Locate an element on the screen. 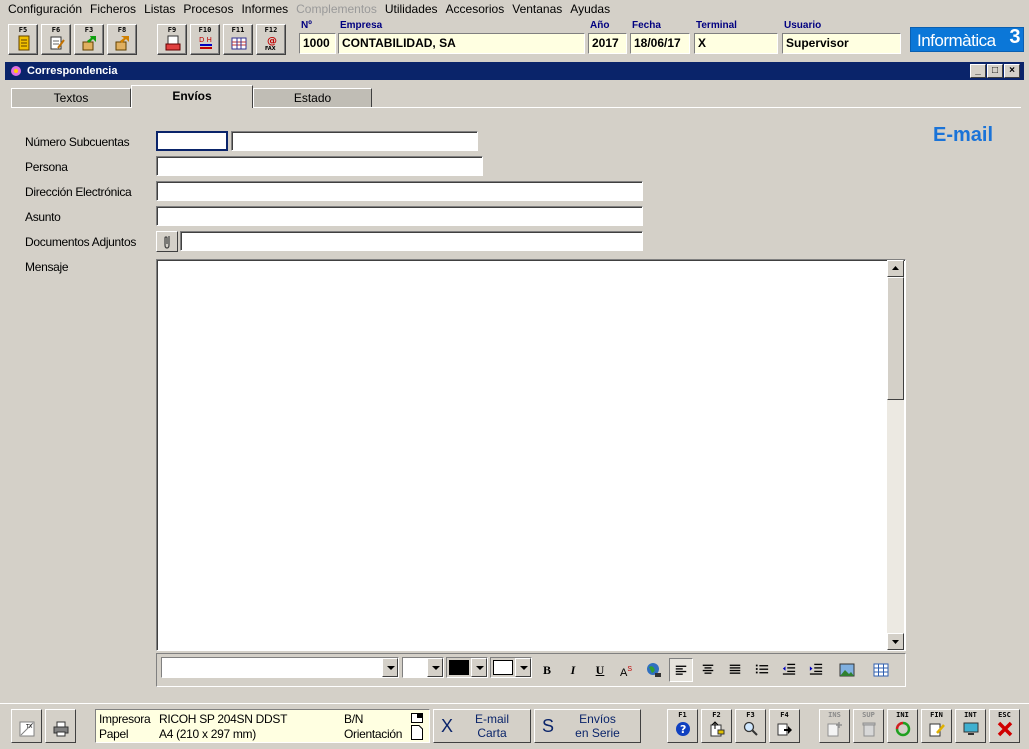  trash-icon is located at coordinates (869, 729).